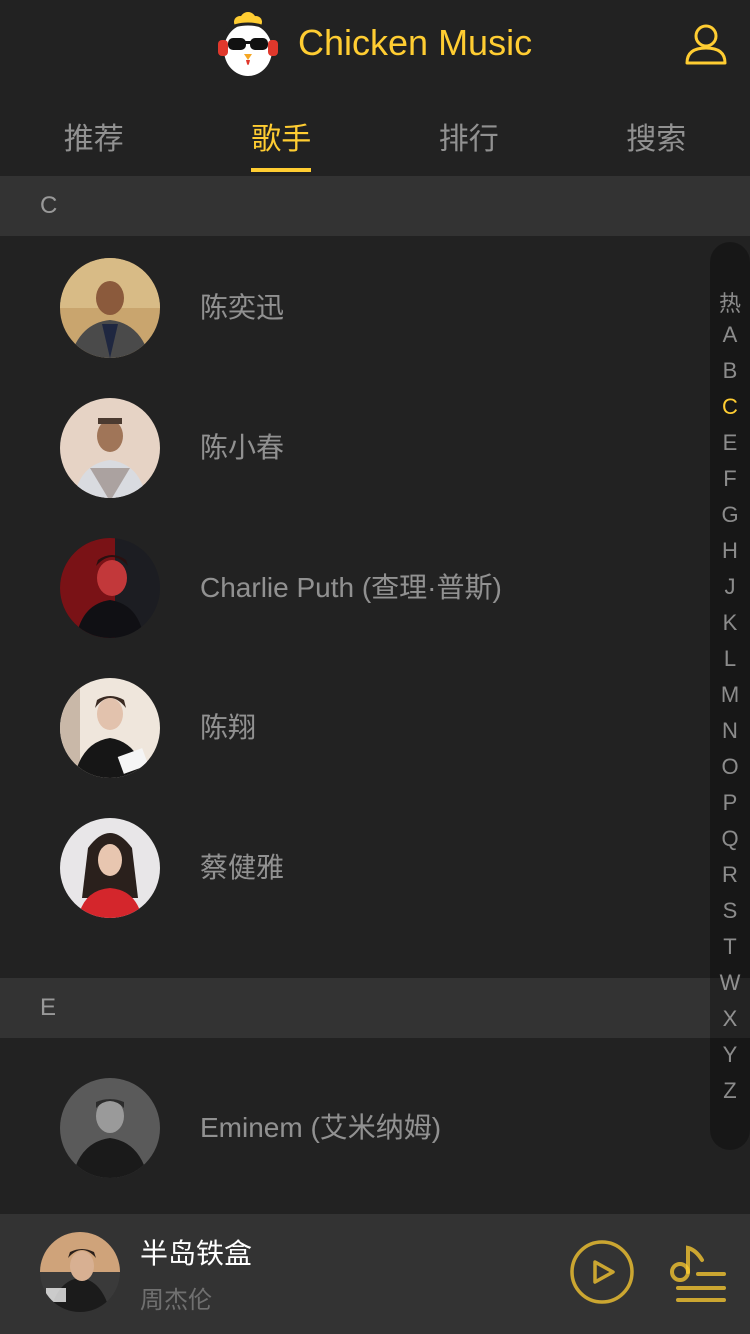  What do you see at coordinates (730, 371) in the screenshot?
I see `shortcut-letter: B` at bounding box center [730, 371].